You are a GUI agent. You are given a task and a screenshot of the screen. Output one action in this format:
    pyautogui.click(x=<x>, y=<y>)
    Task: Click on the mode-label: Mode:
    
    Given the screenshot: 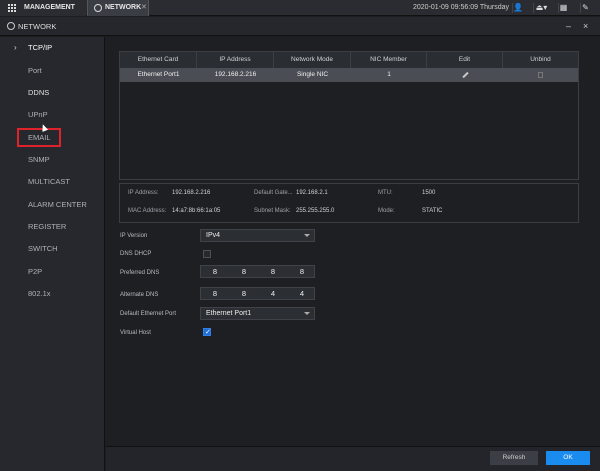 What is the action you would take?
    pyautogui.click(x=386, y=211)
    